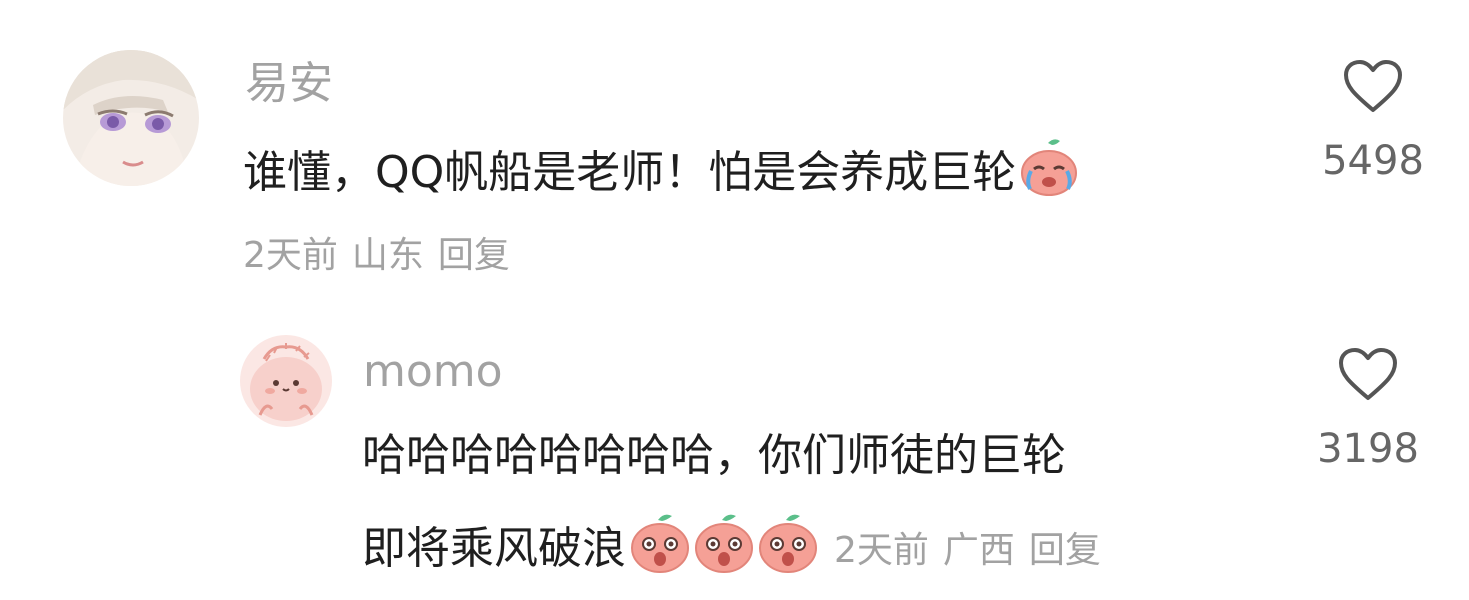 This screenshot has height=600, width=1469. I want to click on username: momo, so click(433, 372).